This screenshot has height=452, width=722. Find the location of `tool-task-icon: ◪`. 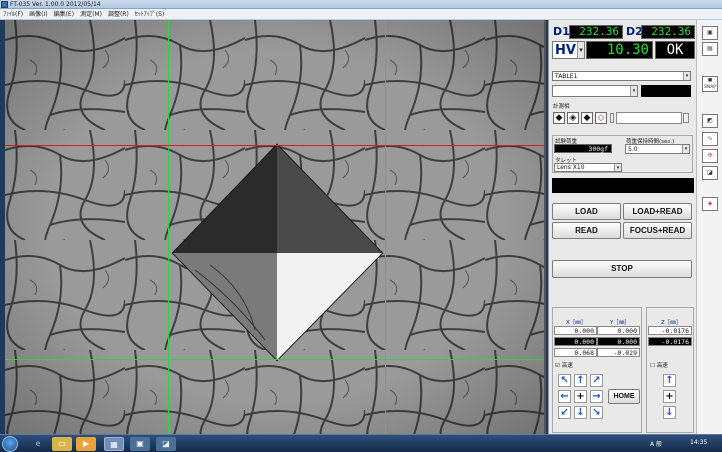

tool-task-icon: ◪ is located at coordinates (166, 444).